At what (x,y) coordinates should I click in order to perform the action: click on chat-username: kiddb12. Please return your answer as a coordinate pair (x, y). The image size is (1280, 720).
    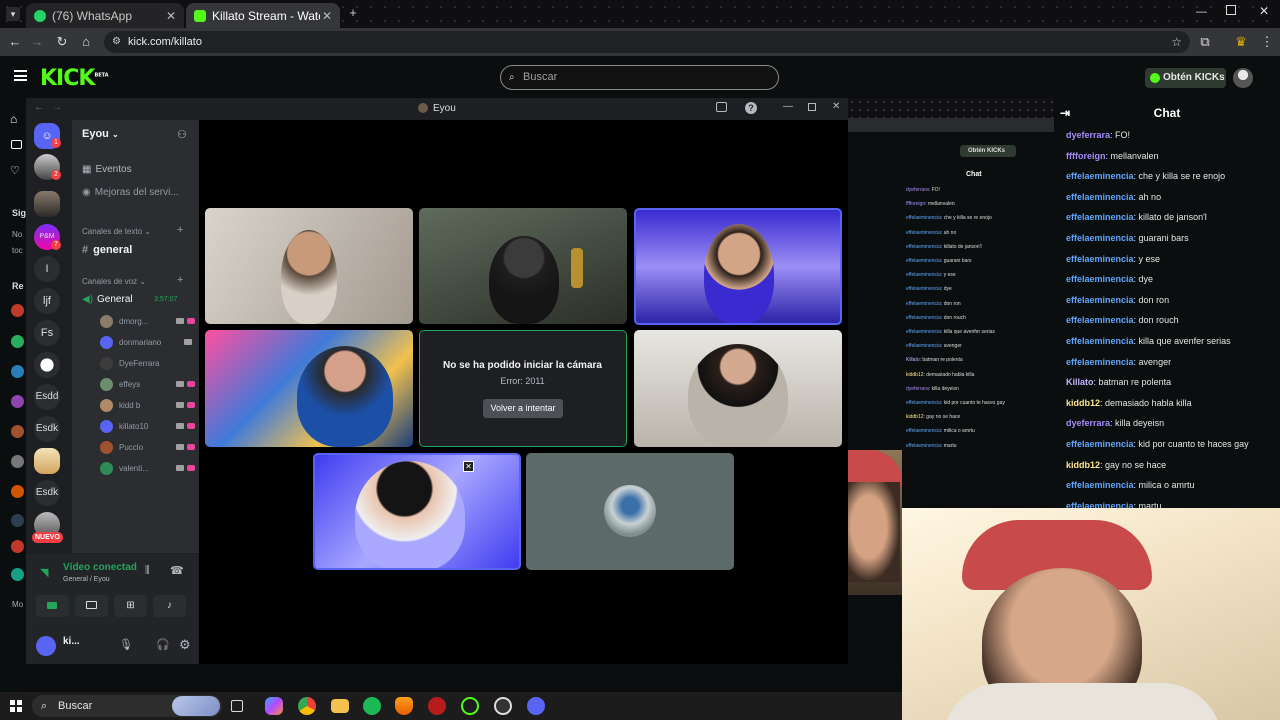
    Looking at the image, I should click on (1083, 403).